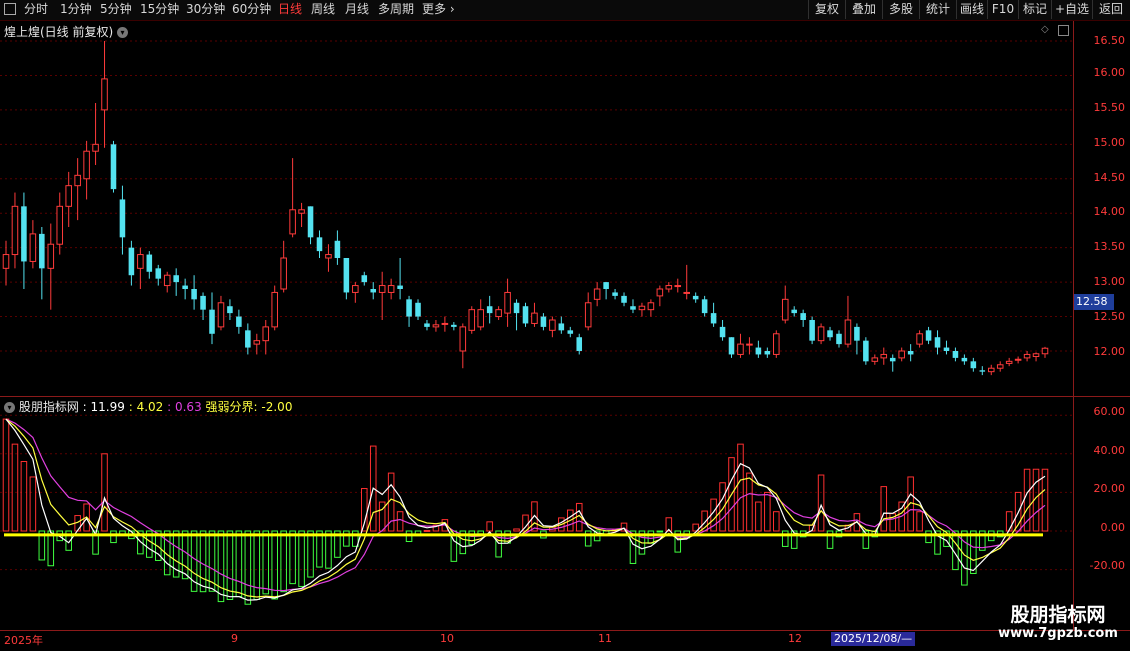 Image resolution: width=1130 pixels, height=651 pixels. What do you see at coordinates (1058, 615) in the screenshot?
I see `watermark-title: 股朋指标网` at bounding box center [1058, 615].